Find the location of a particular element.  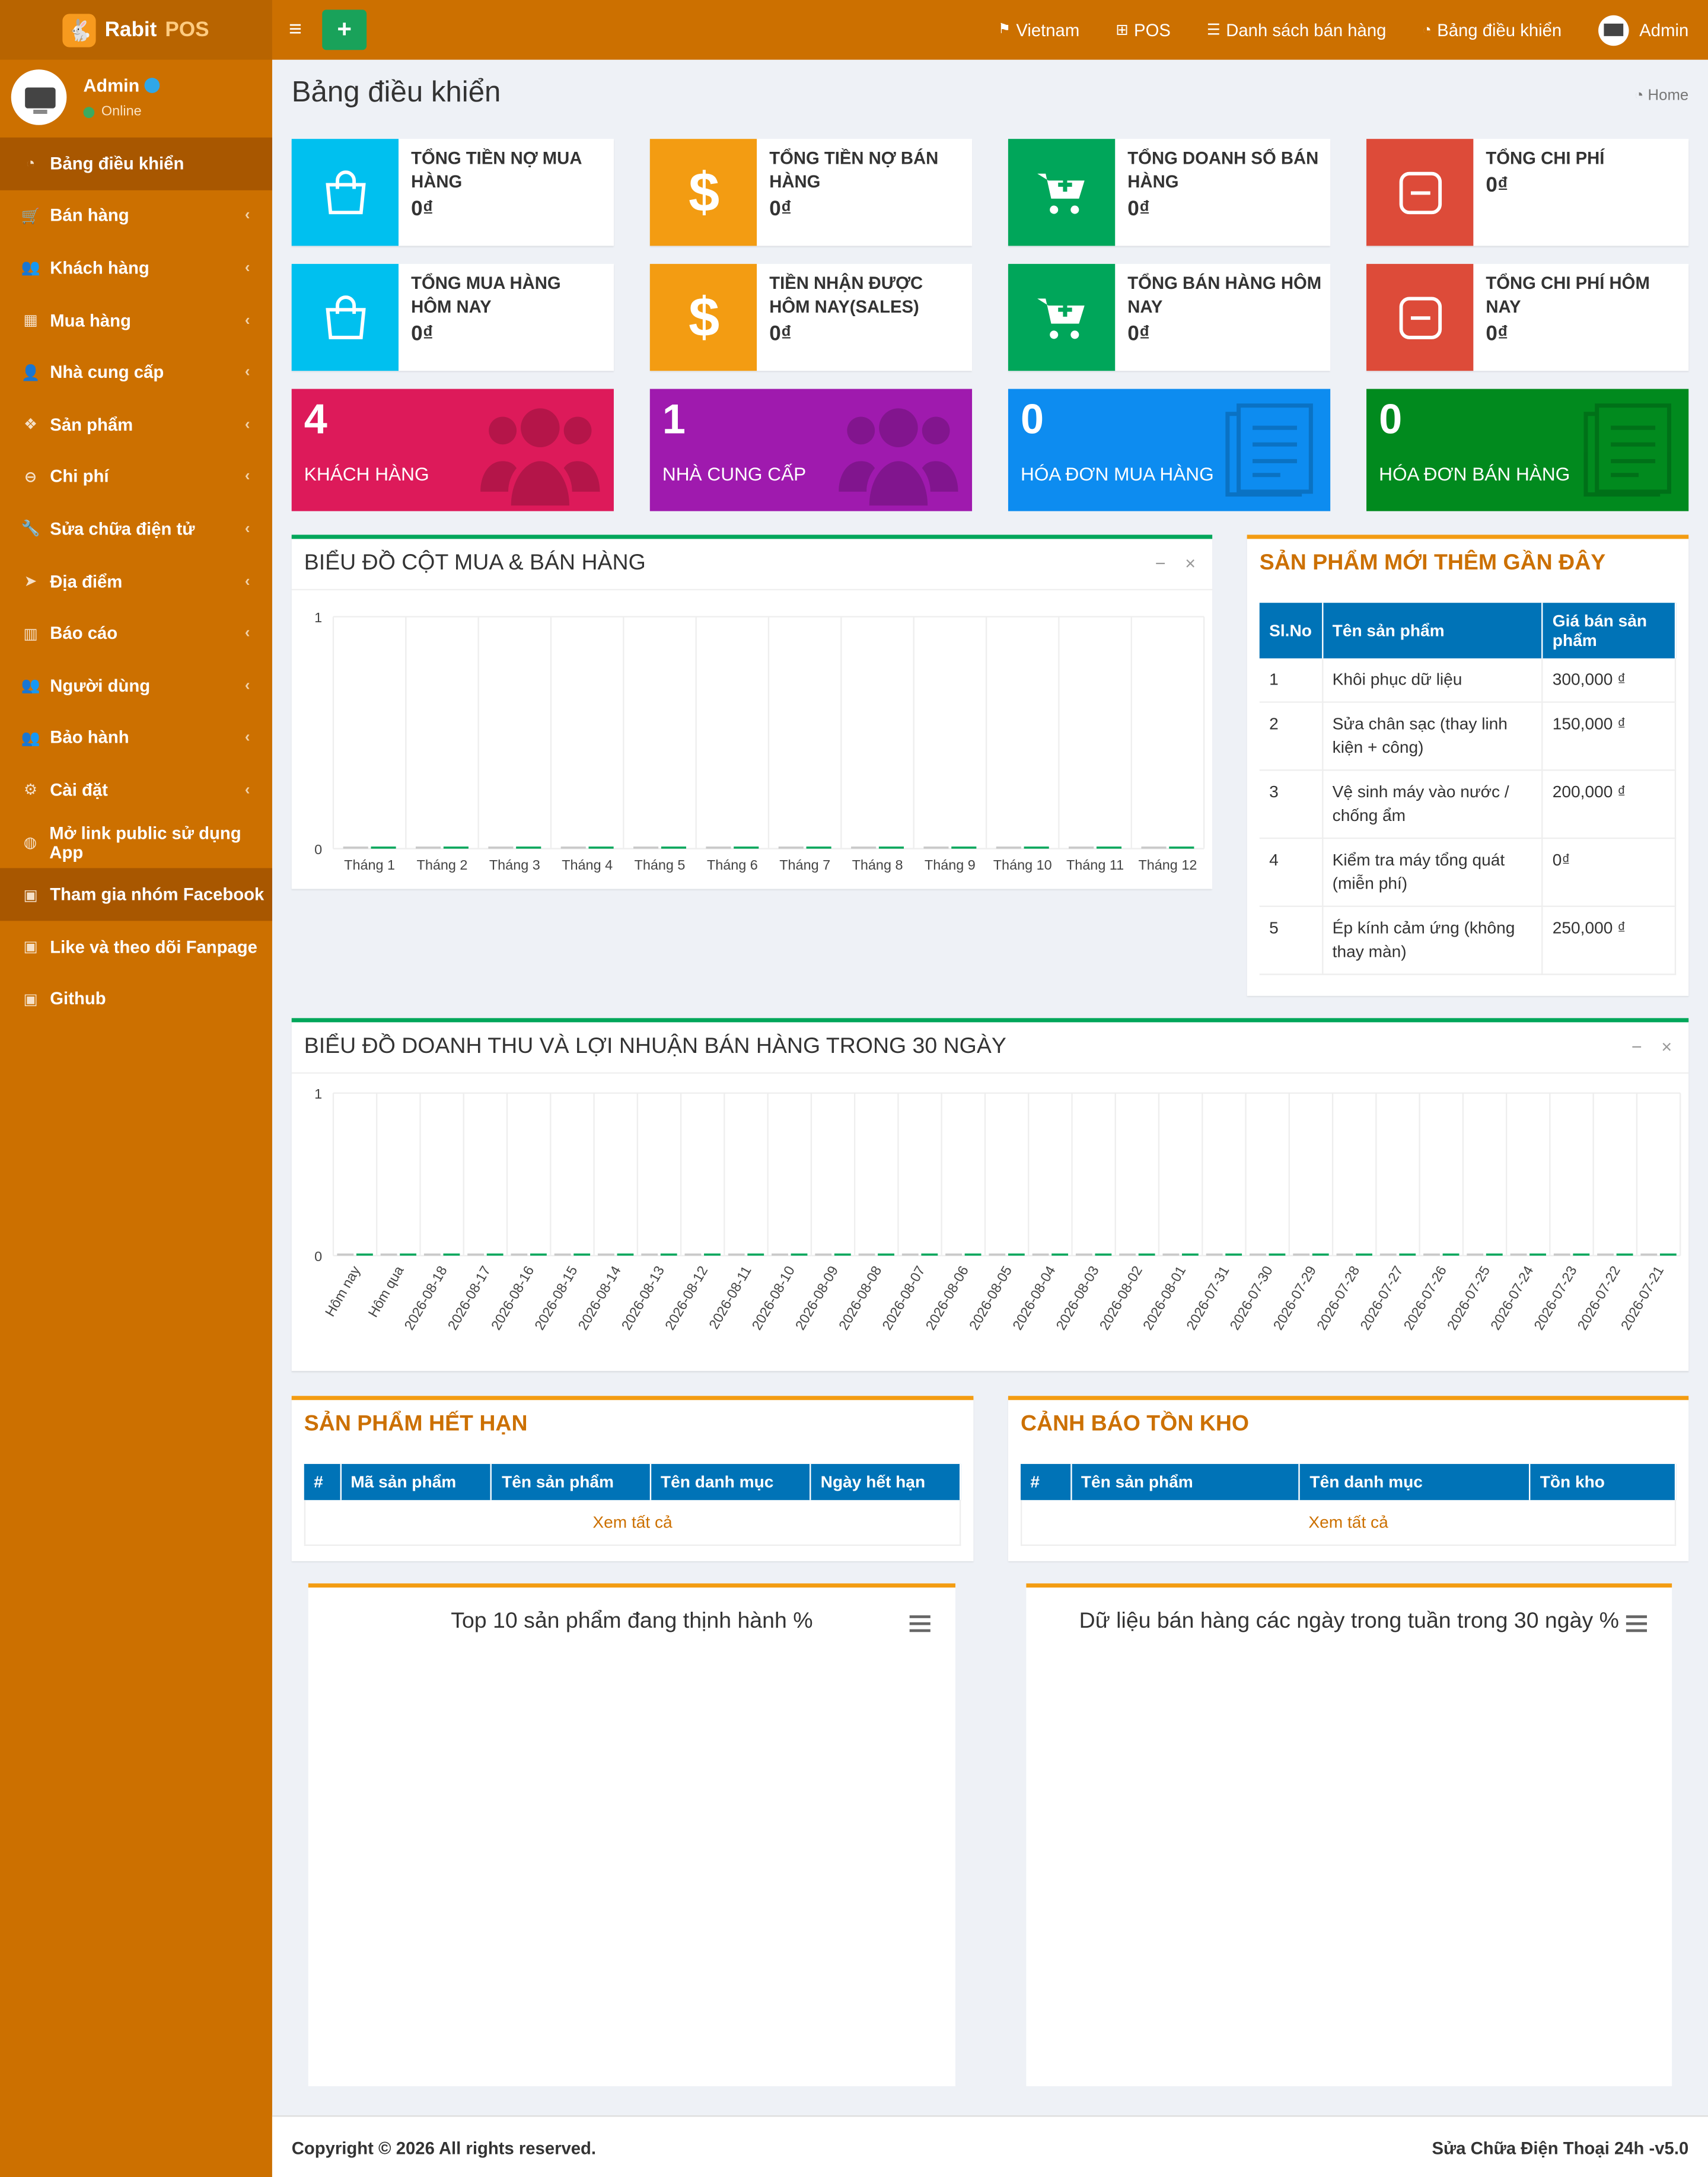

sidebar-item-16: ▣ Github is located at coordinates (136, 999).